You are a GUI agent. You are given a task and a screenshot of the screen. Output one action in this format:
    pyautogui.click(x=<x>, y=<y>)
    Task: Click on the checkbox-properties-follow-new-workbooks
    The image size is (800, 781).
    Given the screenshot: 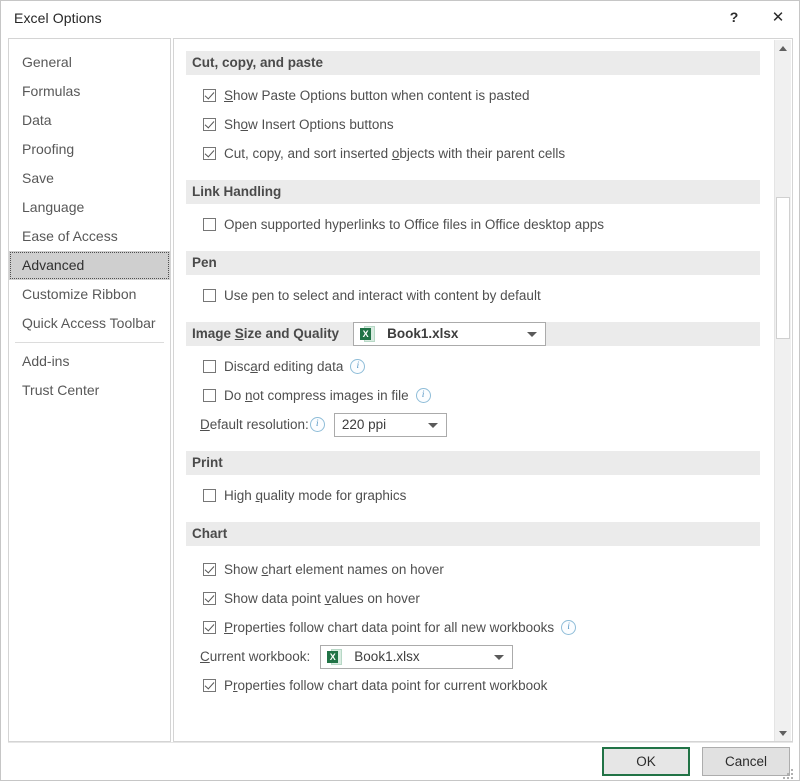 What is the action you would take?
    pyautogui.click(x=209, y=627)
    